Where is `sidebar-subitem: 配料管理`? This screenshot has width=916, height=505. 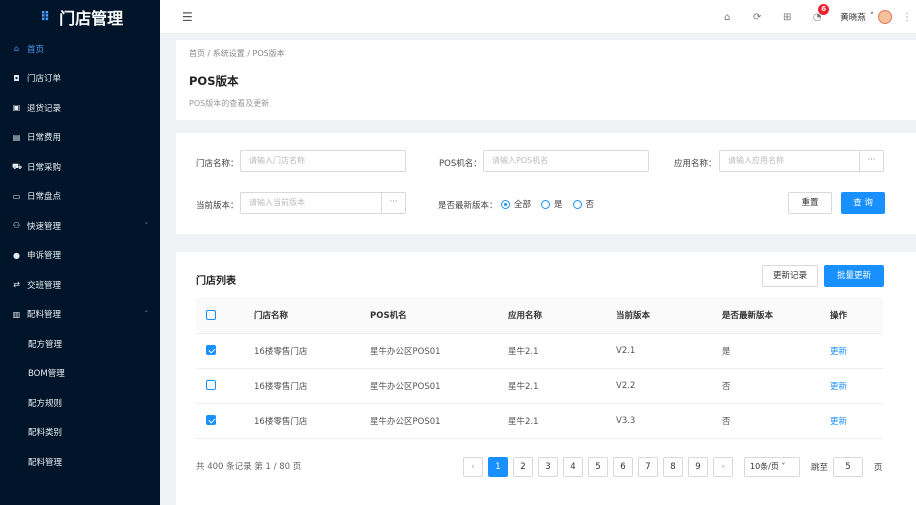 sidebar-subitem: 配料管理 is located at coordinates (80, 462).